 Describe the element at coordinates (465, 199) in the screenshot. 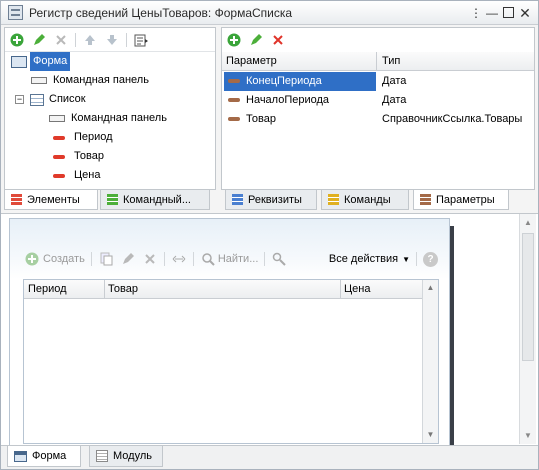

I see `tab-label: Параметры` at that location.